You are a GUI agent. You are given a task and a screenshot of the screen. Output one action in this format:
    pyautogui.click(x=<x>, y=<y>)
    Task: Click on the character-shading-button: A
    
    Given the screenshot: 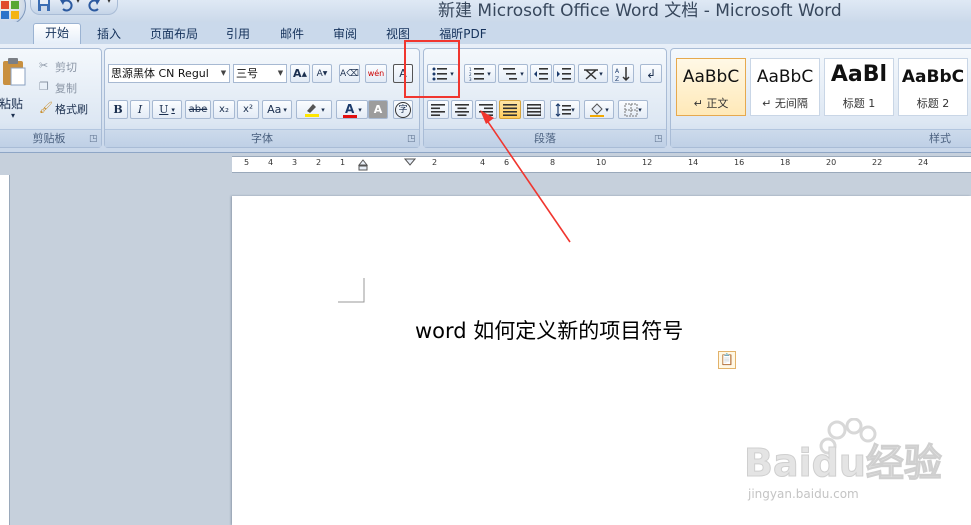 What is the action you would take?
    pyautogui.click(x=378, y=109)
    